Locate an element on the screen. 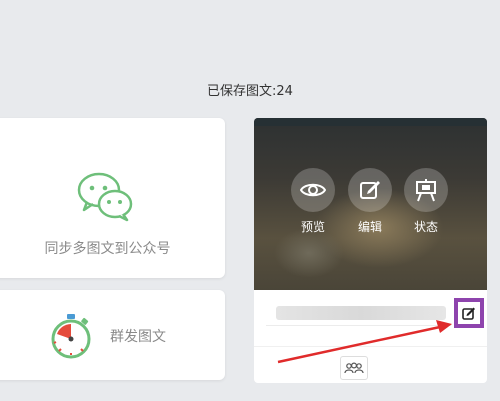  card-divider is located at coordinates (370, 346).